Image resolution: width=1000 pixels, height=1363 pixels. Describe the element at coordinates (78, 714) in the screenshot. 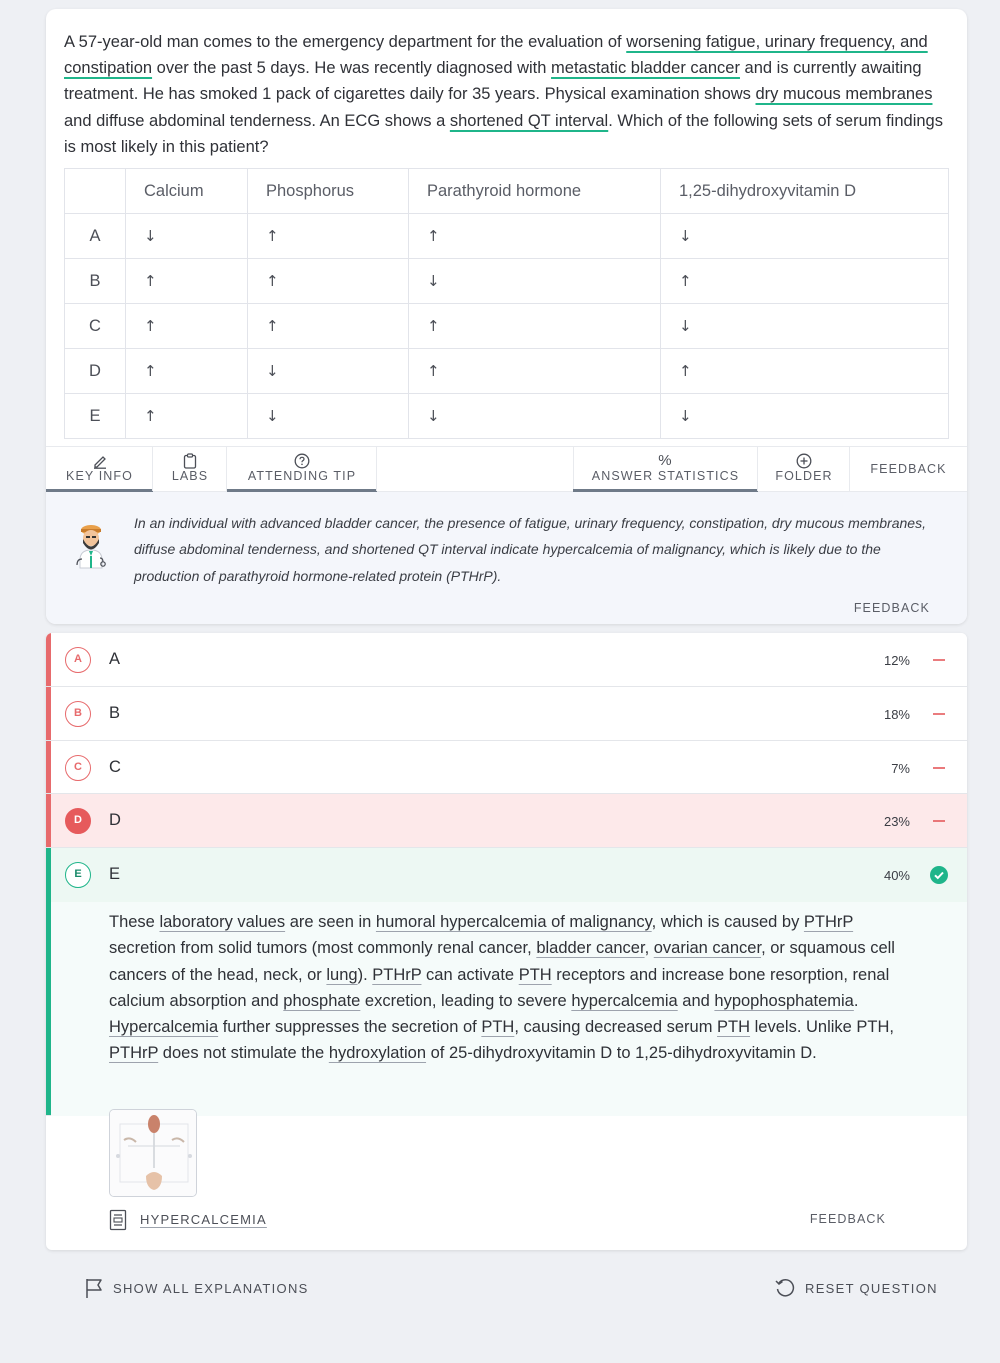

I see `answer-letter-badge: B` at that location.